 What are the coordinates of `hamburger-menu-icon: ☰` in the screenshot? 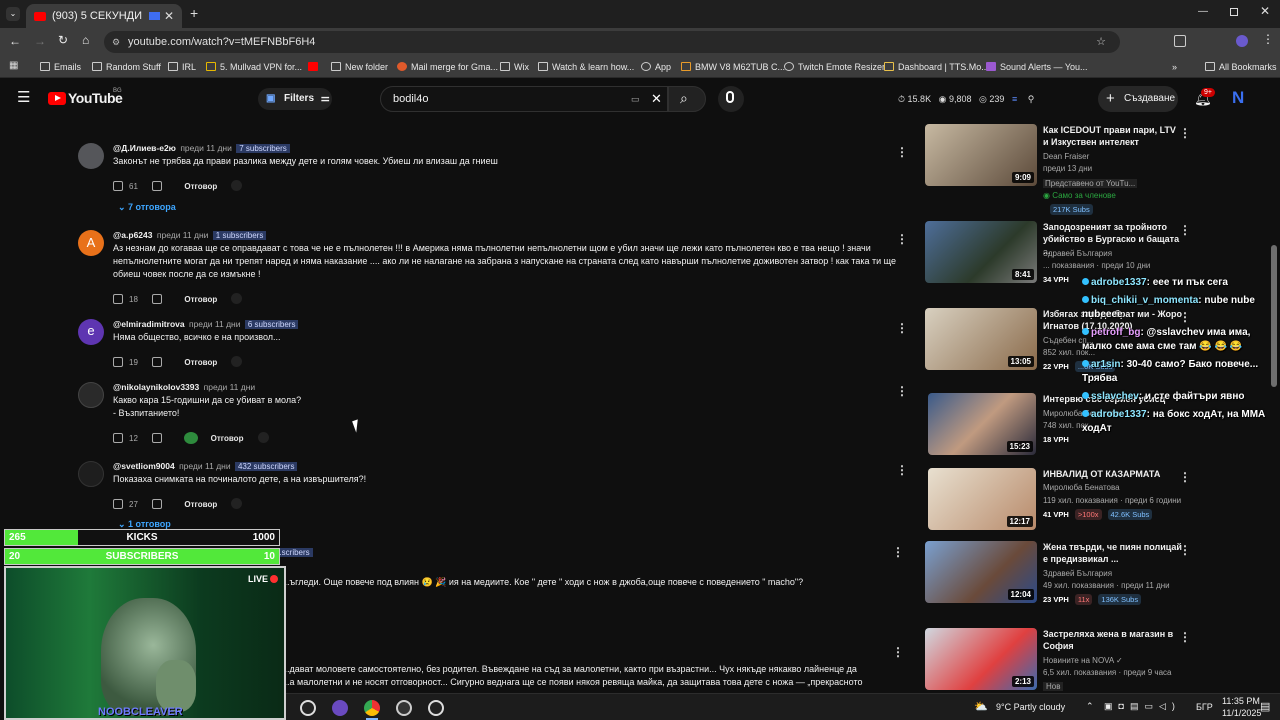 It's located at (23, 97).